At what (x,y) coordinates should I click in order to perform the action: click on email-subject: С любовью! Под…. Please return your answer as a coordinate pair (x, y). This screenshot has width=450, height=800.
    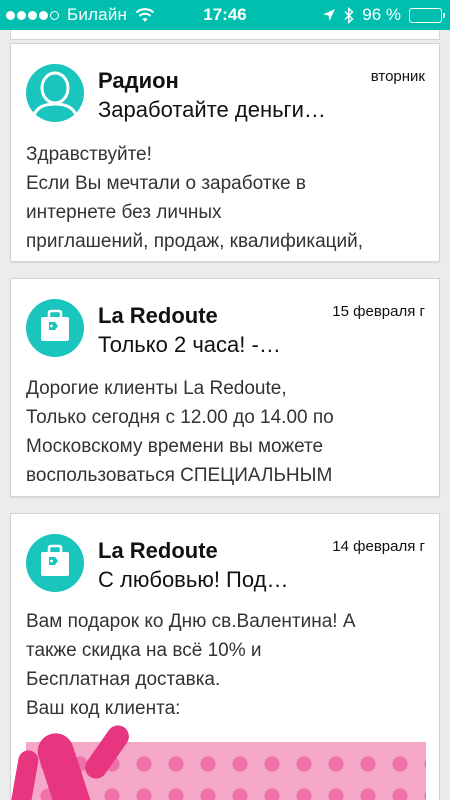
    Looking at the image, I should click on (193, 579).